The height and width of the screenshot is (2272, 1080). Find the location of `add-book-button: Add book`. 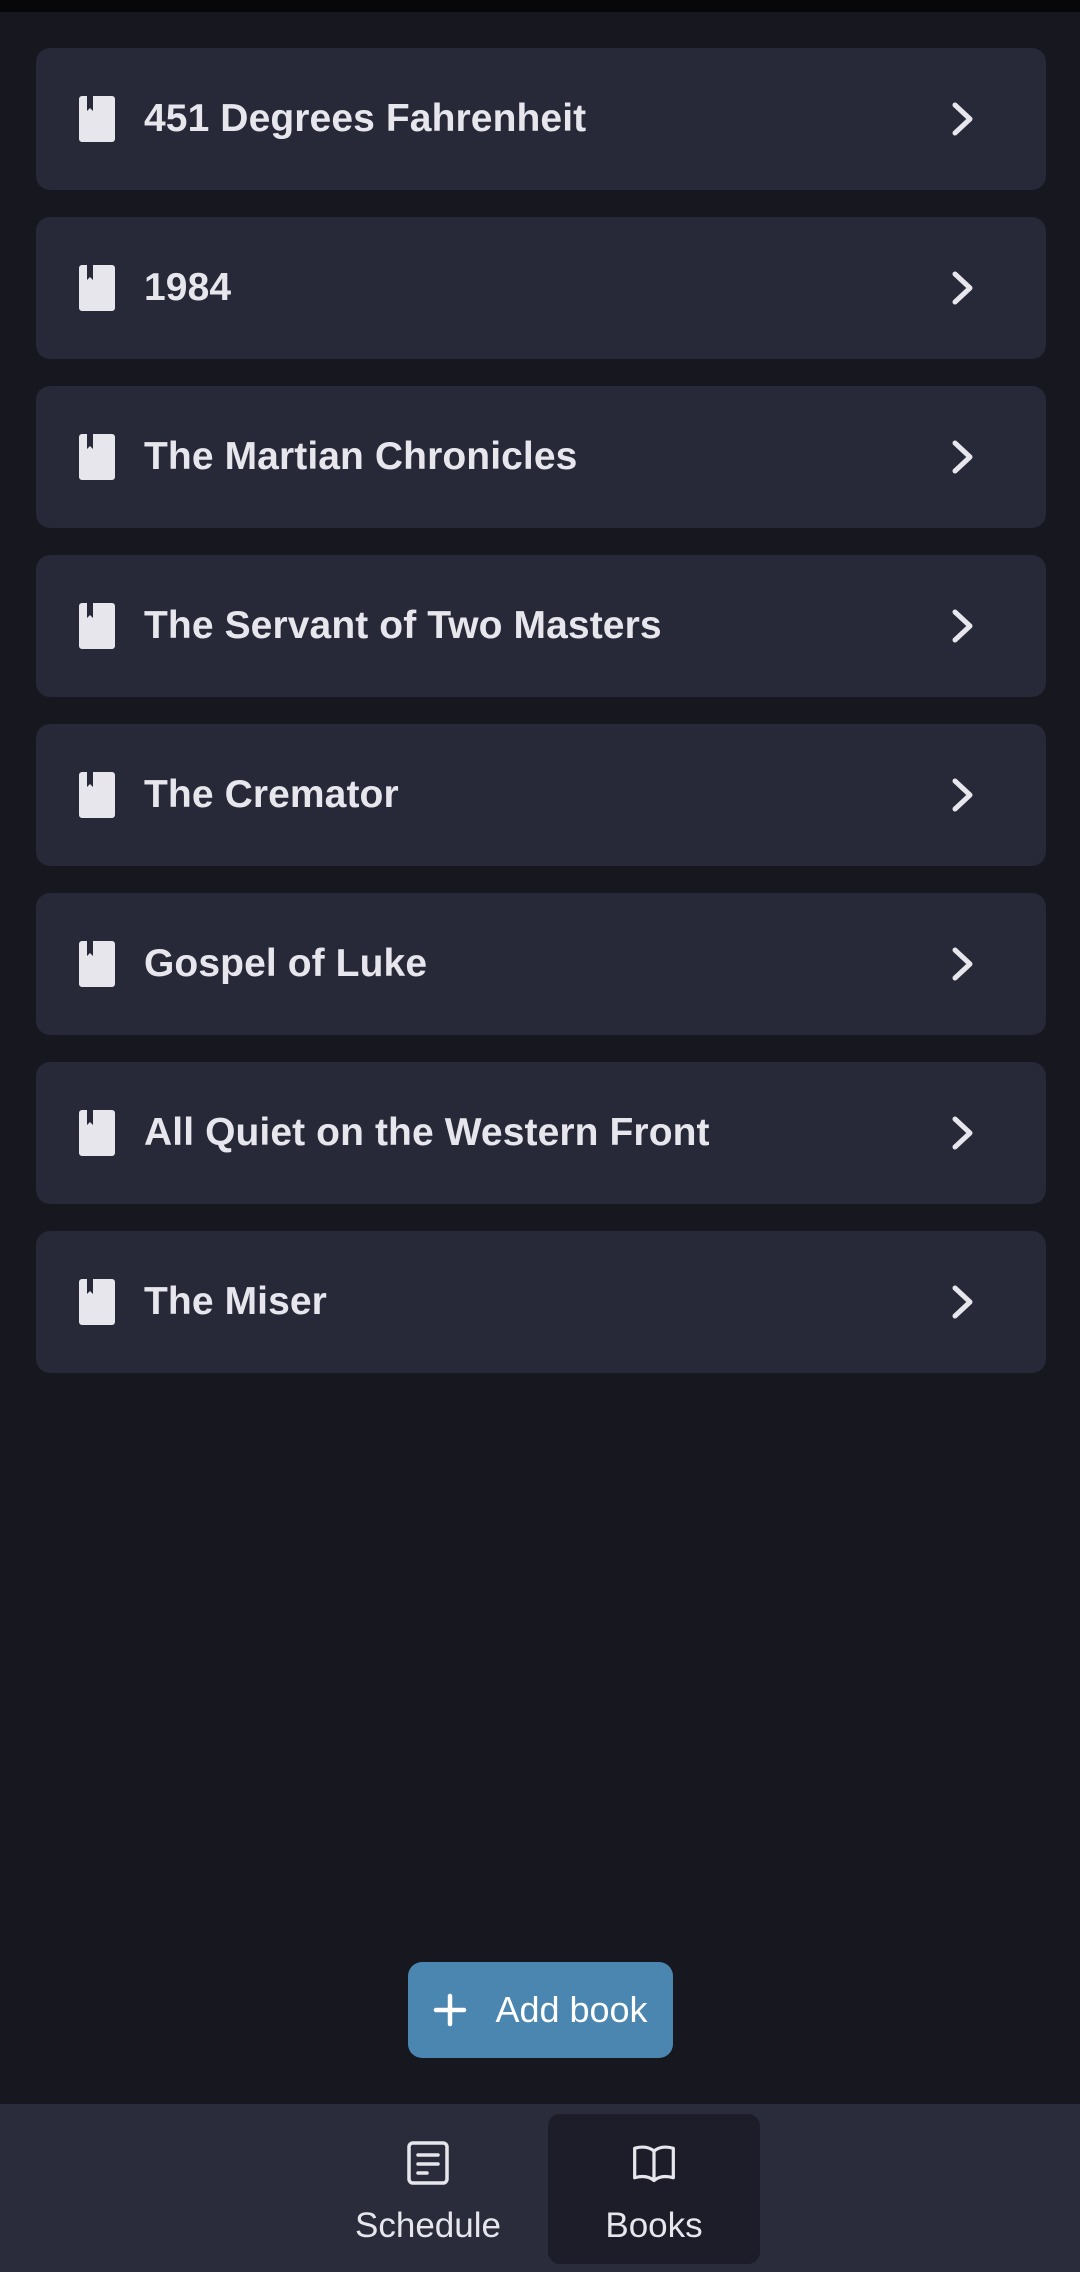

add-book-button: Add book is located at coordinates (540, 2010).